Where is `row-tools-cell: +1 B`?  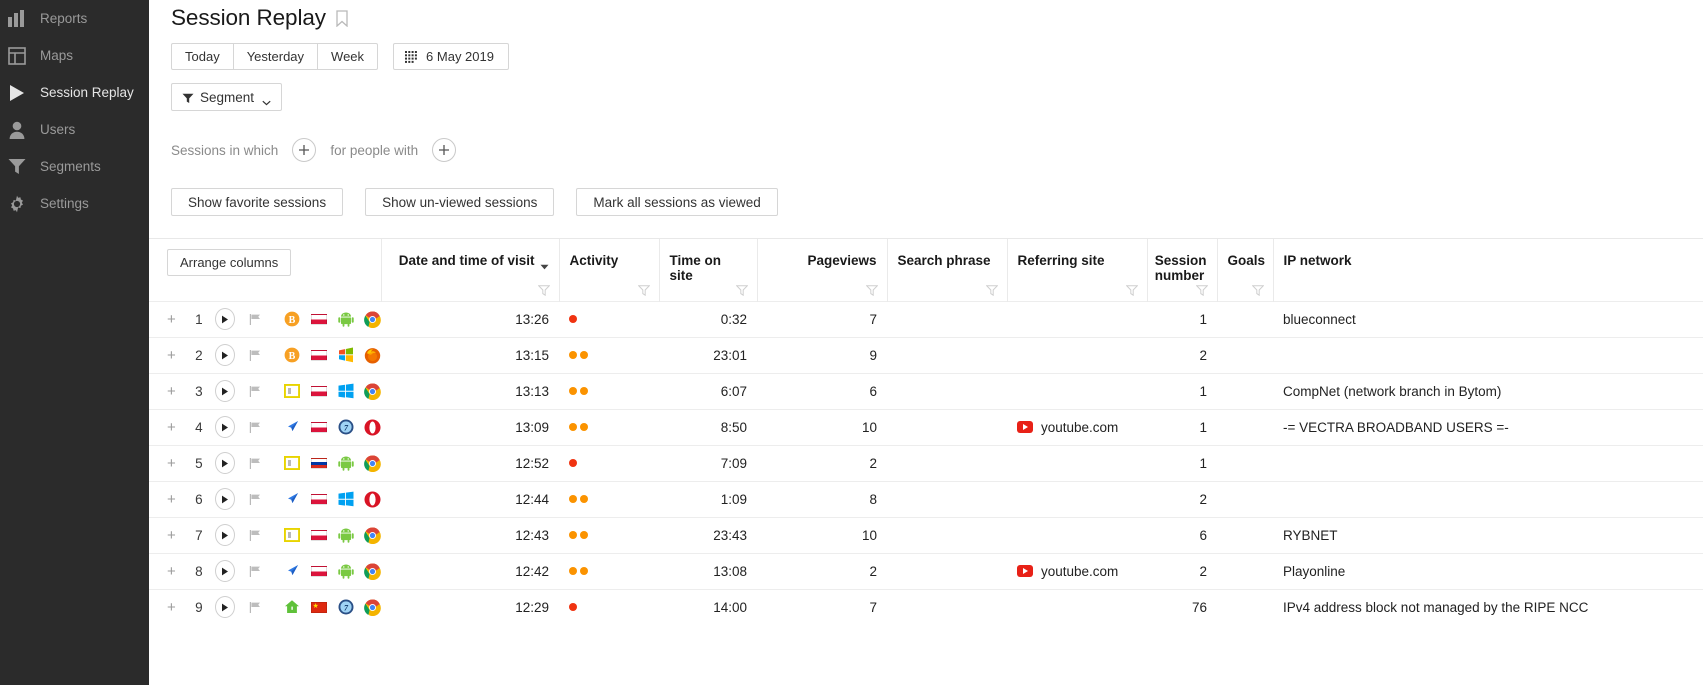 row-tools-cell: +1 B is located at coordinates (265, 319).